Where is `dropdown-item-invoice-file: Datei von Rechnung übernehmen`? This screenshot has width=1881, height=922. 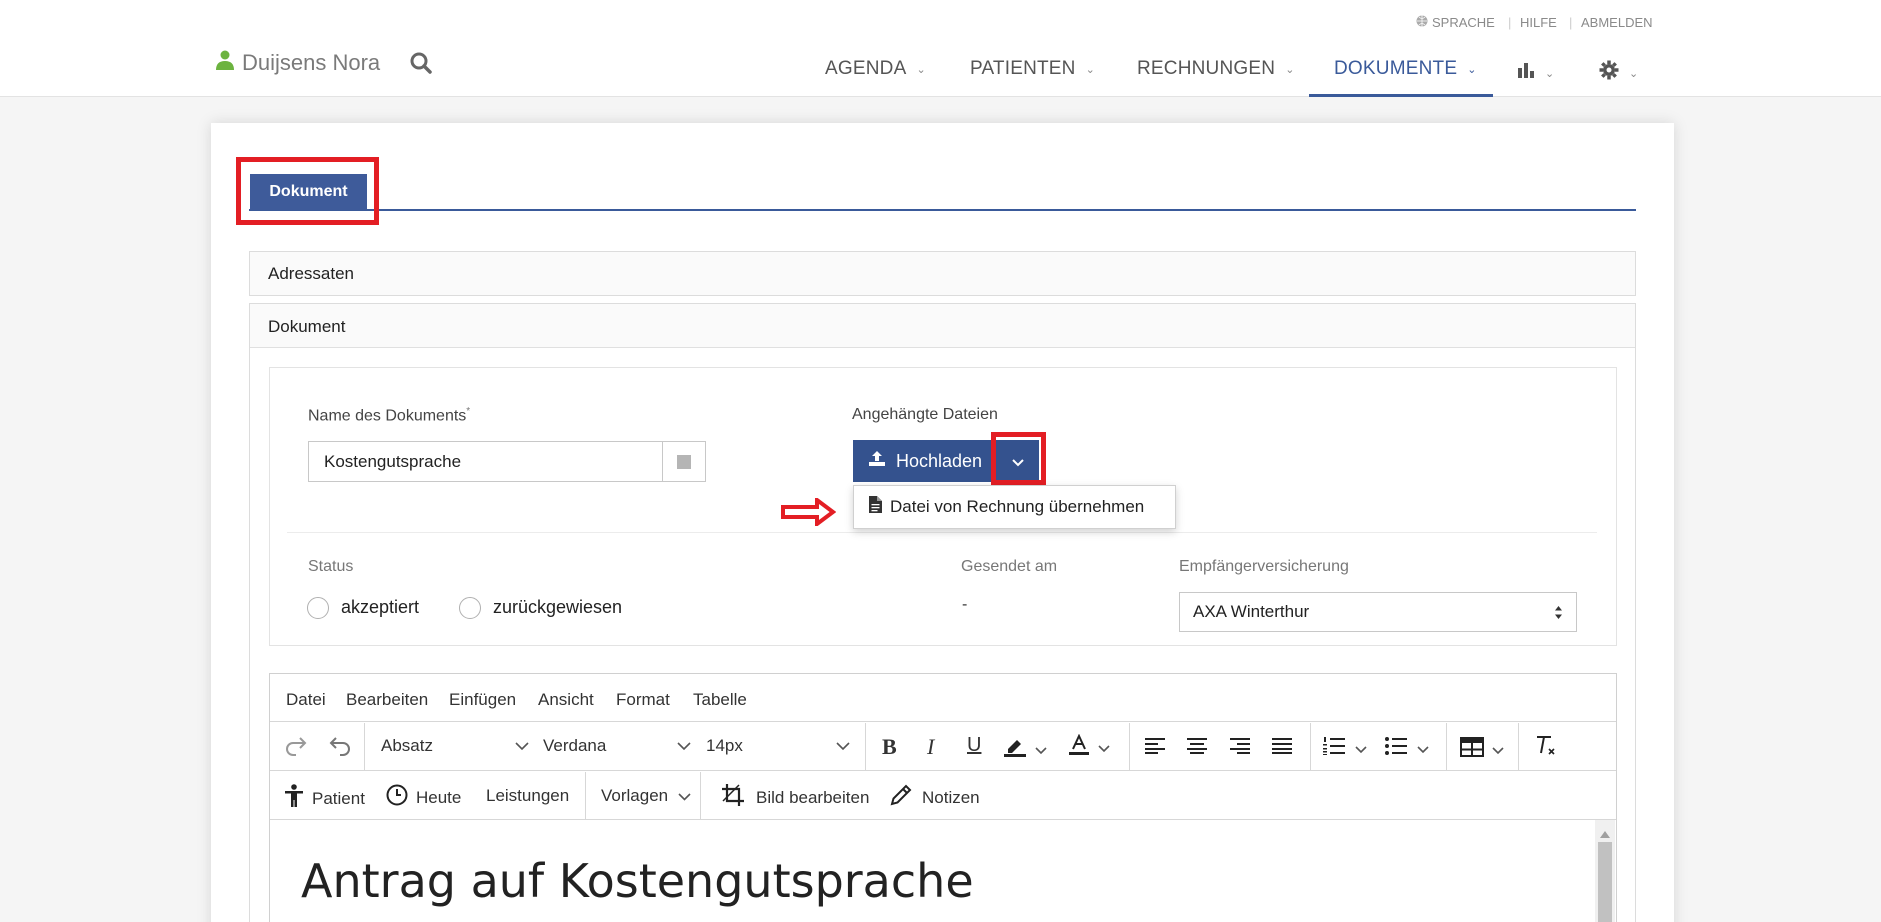 dropdown-item-invoice-file: Datei von Rechnung übernehmen is located at coordinates (1014, 507).